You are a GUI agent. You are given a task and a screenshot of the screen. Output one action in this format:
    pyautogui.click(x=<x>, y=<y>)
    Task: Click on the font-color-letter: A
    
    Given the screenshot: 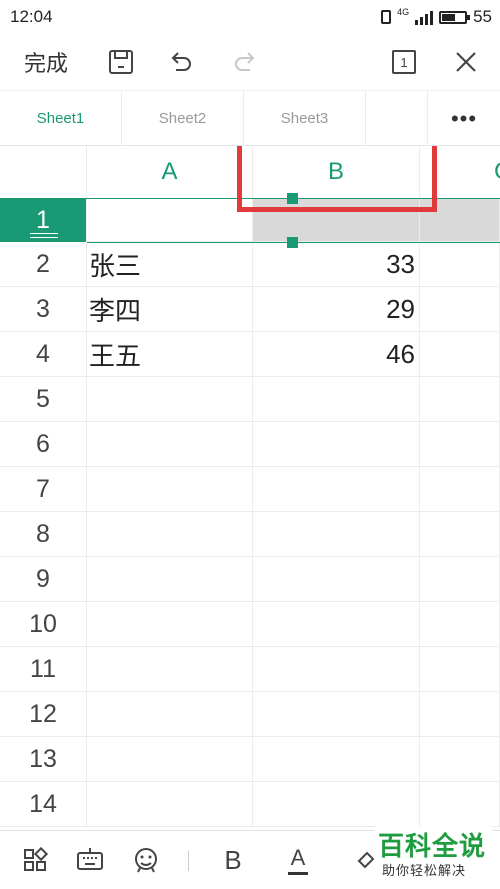 What is the action you would take?
    pyautogui.click(x=298, y=857)
    